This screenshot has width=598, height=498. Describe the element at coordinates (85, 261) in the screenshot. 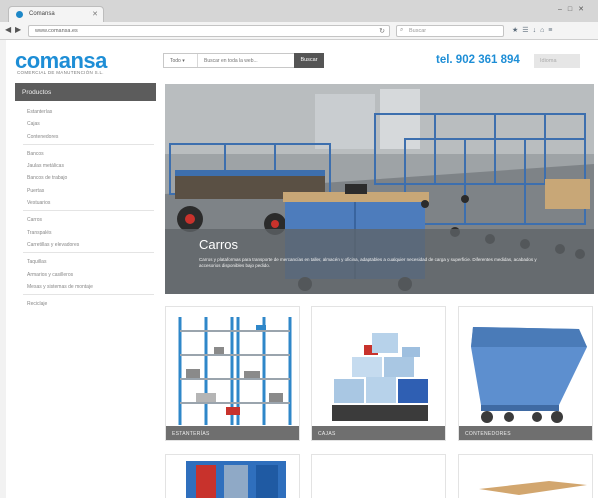

I see `sidebar-item: Taquillas` at that location.